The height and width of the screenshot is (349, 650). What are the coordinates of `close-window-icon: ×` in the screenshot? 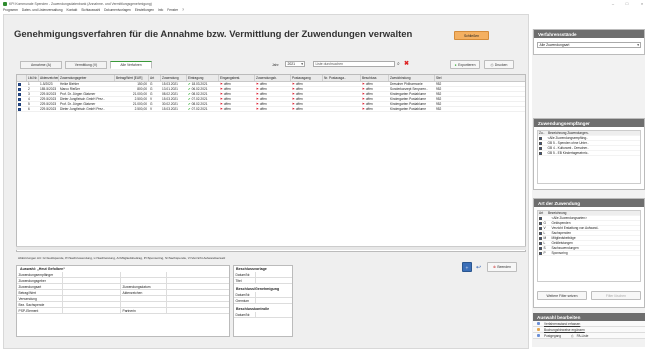 It's located at (642, 3).